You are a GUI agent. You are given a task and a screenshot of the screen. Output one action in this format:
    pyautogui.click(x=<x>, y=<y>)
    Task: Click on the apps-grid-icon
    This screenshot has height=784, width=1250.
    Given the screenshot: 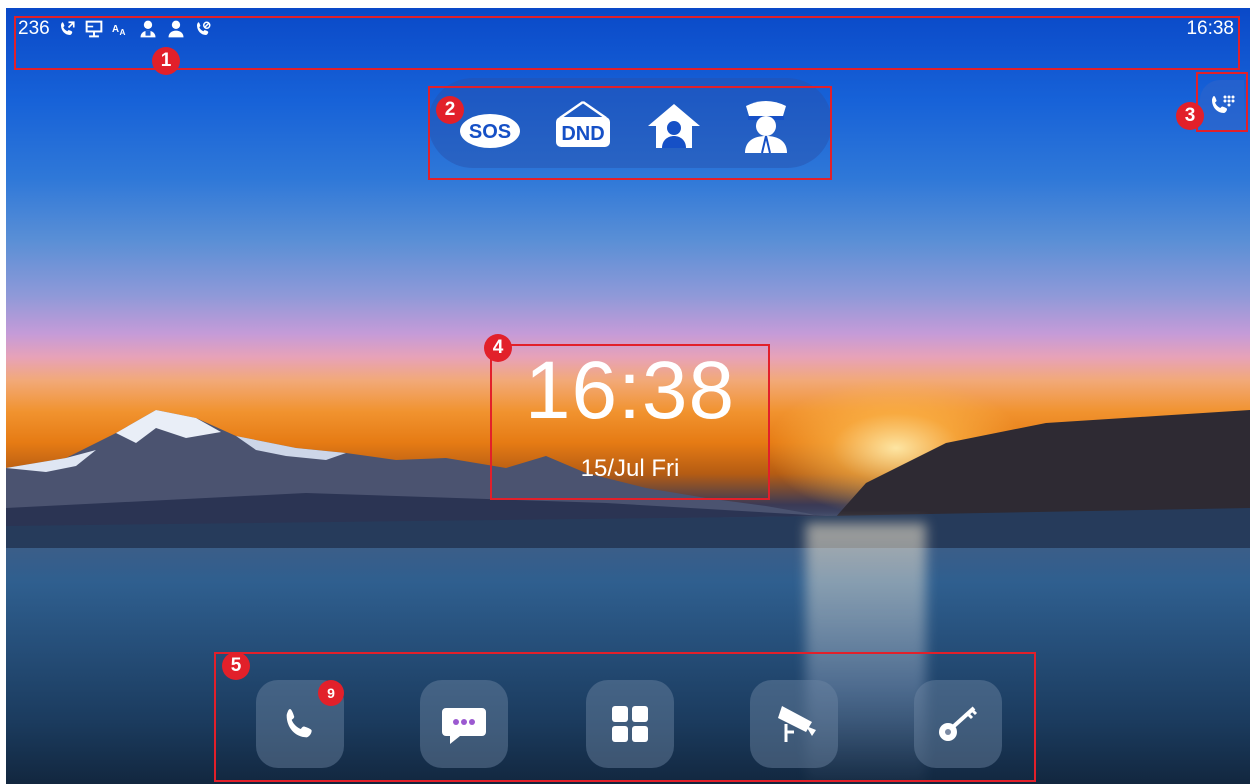 What is the action you would take?
    pyautogui.click(x=630, y=724)
    